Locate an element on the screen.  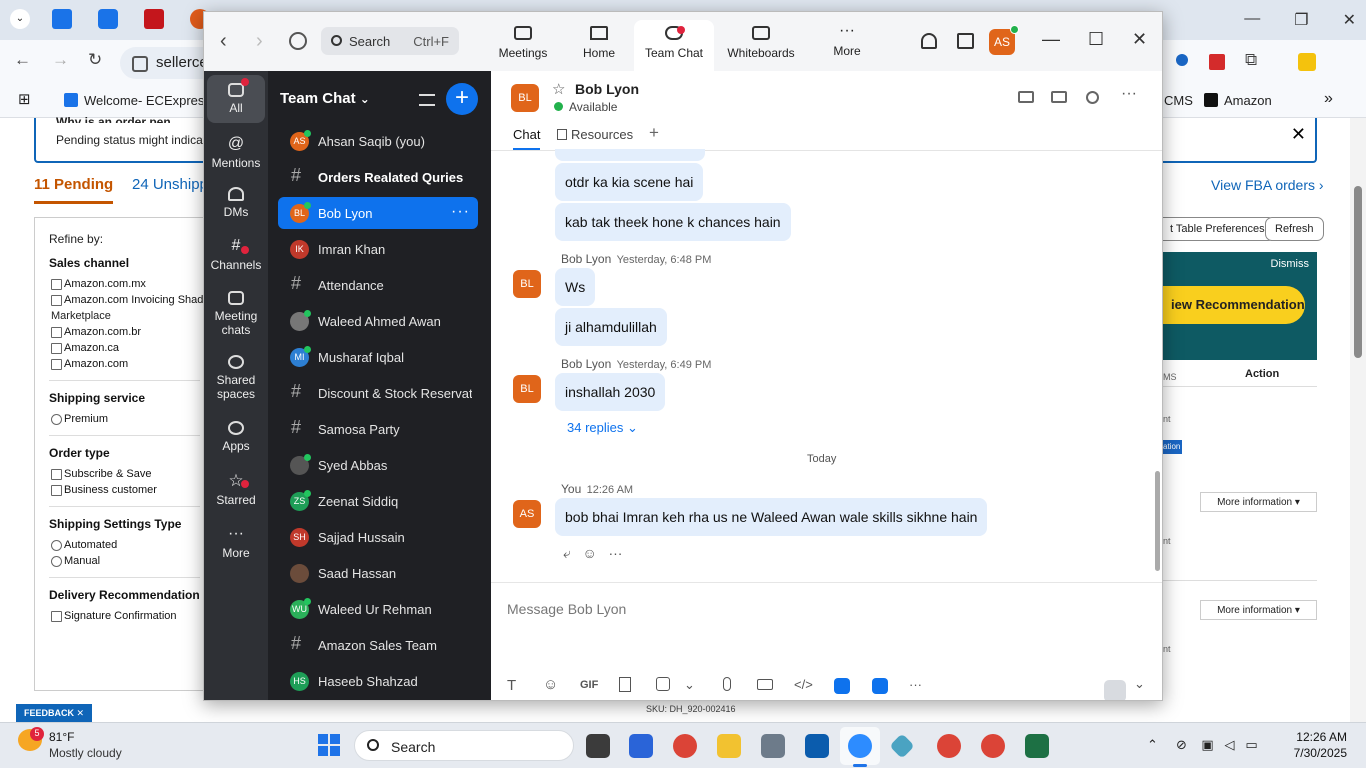
contact-name: Bob Lyon is located at coordinates (607, 89).